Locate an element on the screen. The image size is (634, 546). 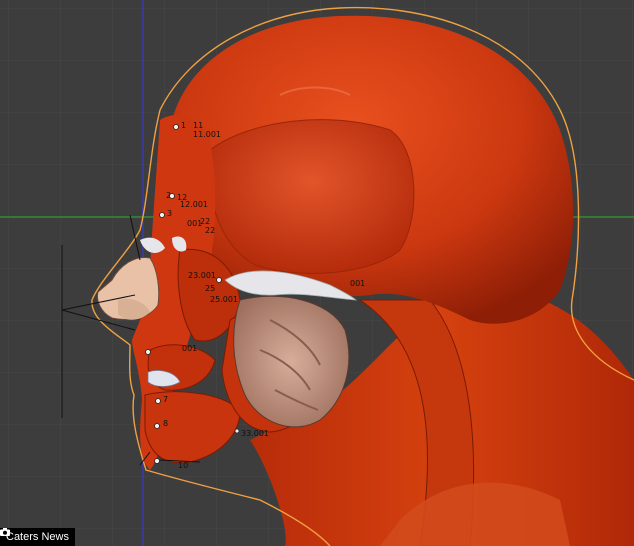
photo-credit: Caters News is located at coordinates (37, 537).